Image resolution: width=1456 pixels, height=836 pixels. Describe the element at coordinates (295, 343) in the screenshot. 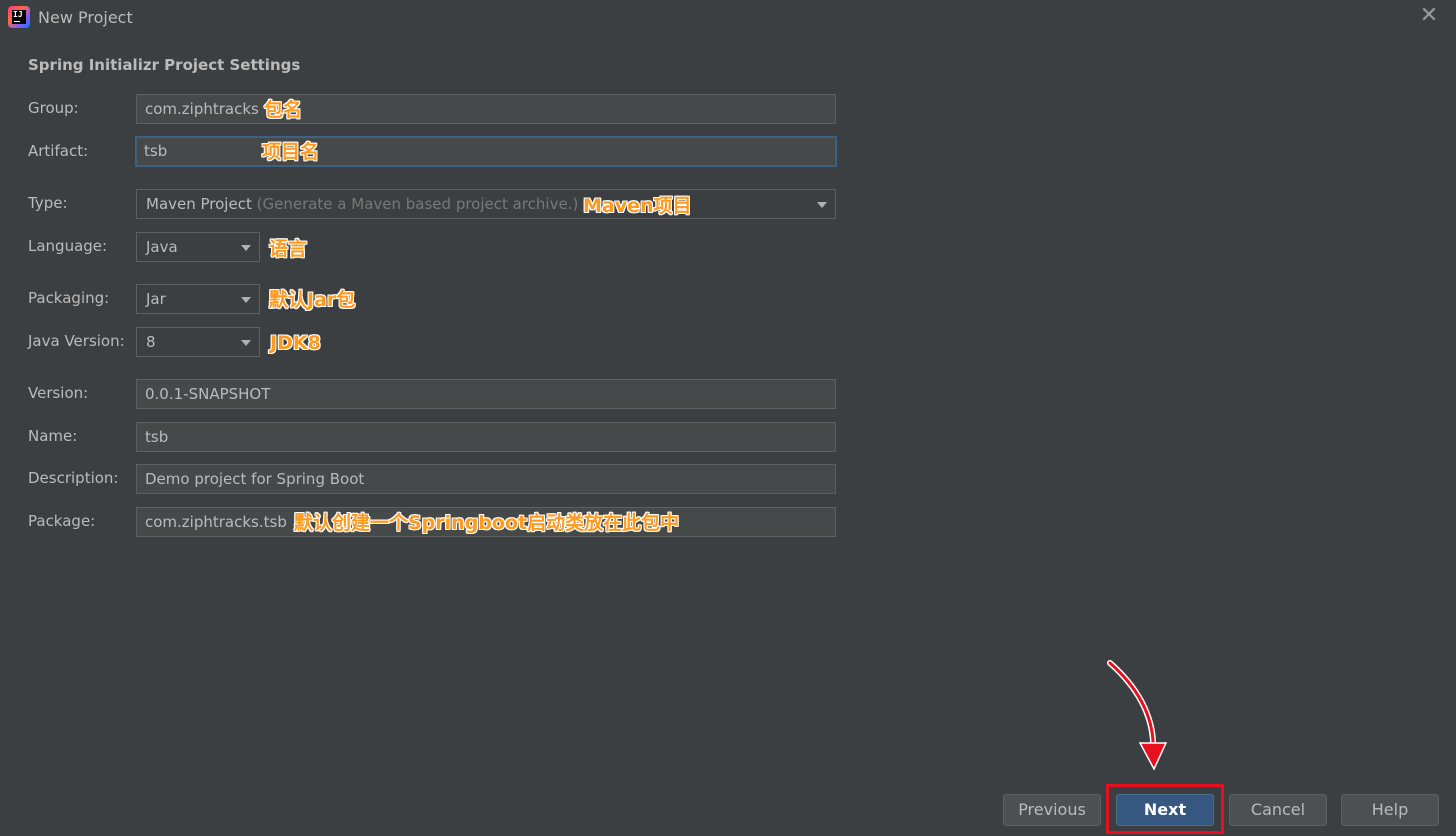

I see `java-version-annotation: JDK8` at that location.